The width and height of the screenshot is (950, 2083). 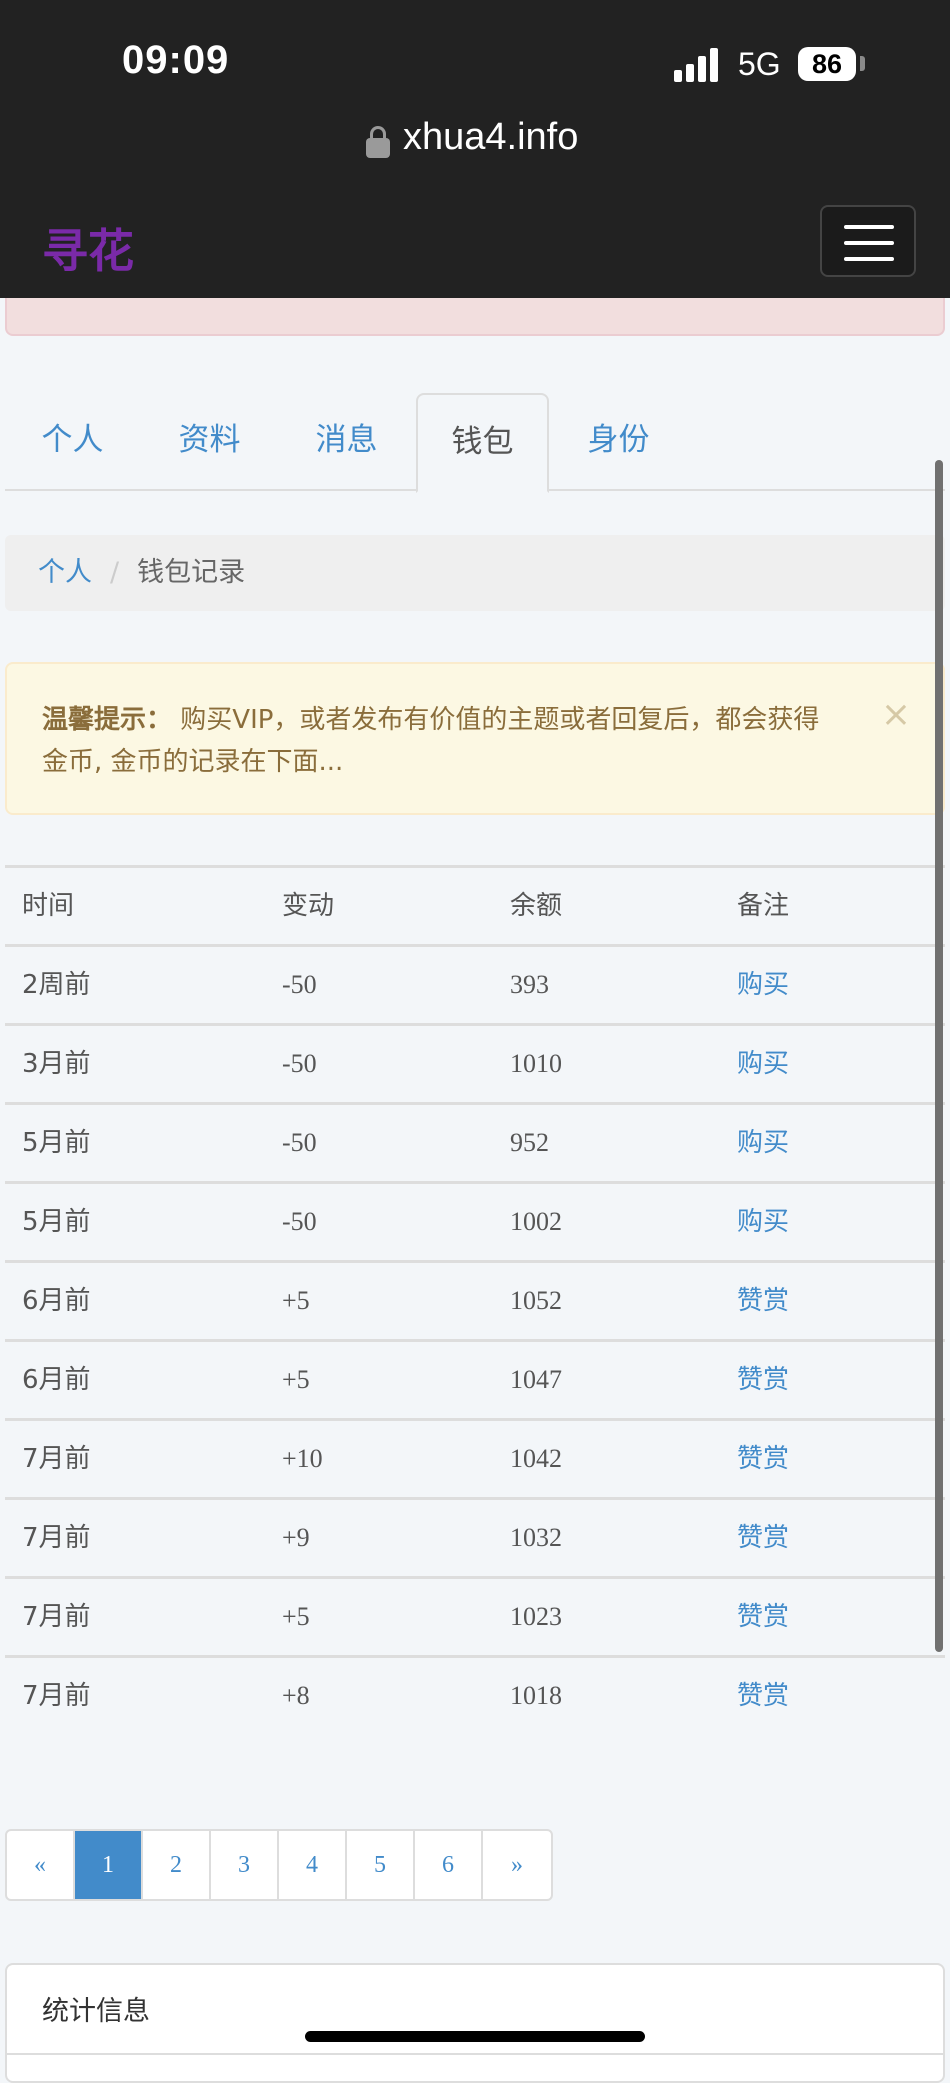 I want to click on pagination: « 1 2 3 4 5 6 », so click(x=279, y=1865).